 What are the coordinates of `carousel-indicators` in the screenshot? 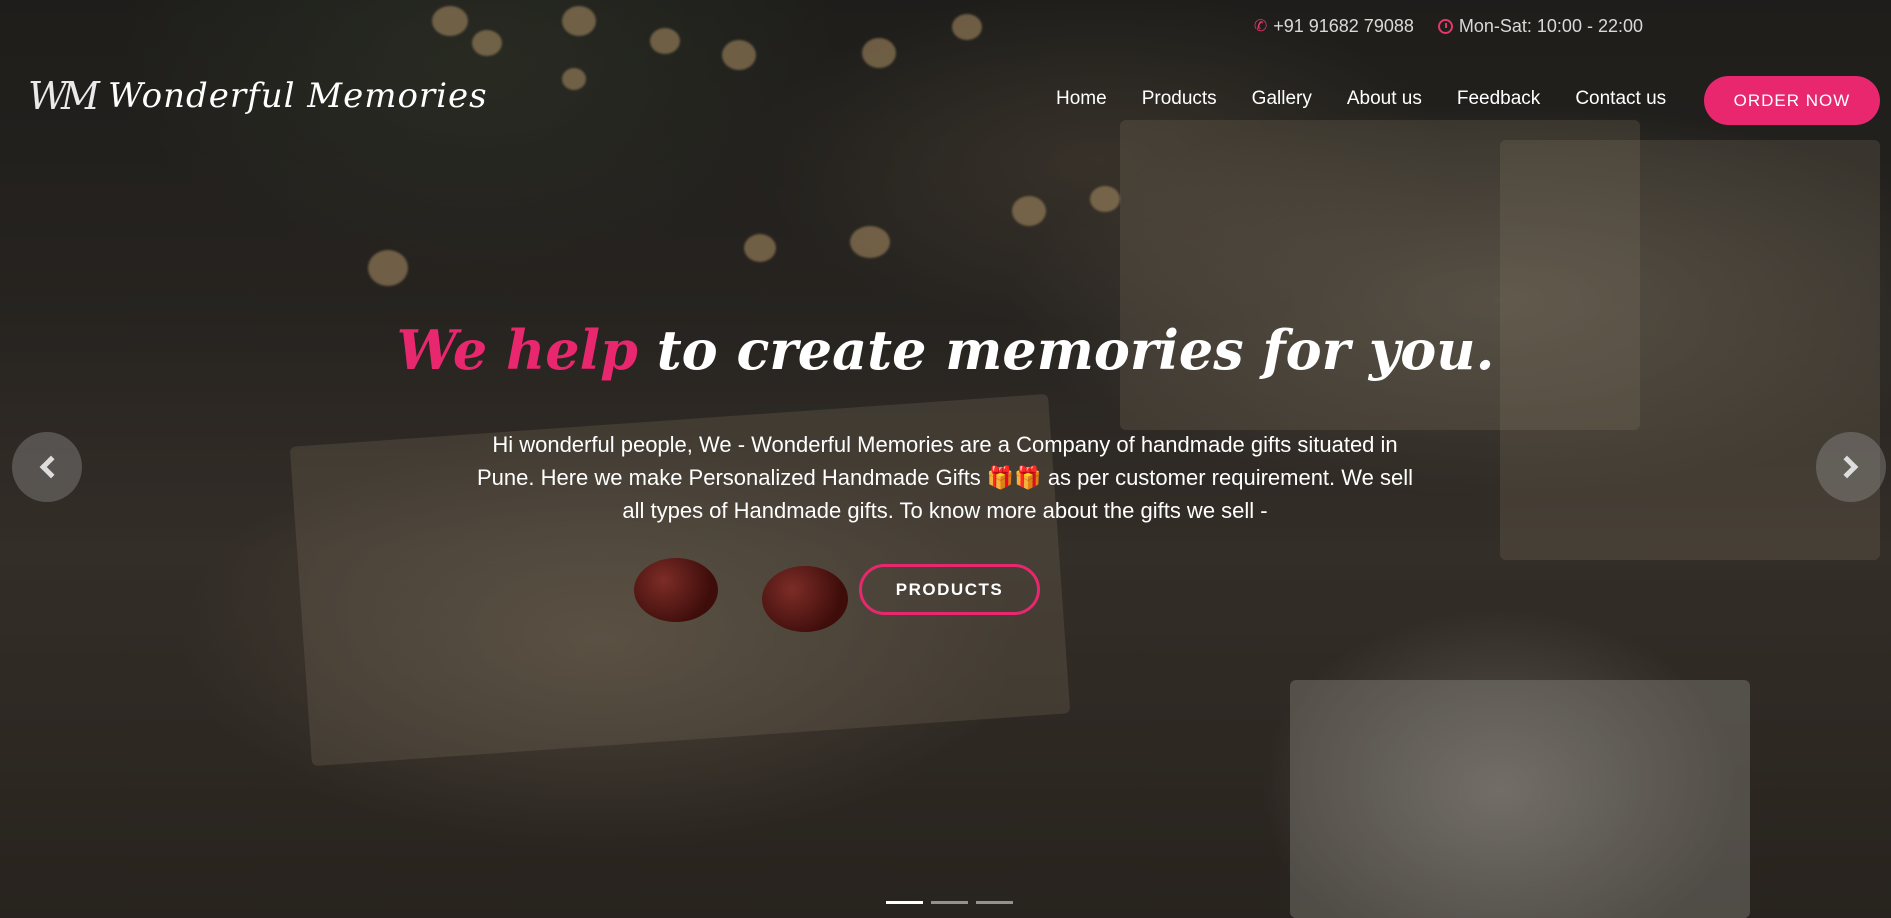 It's located at (949, 902).